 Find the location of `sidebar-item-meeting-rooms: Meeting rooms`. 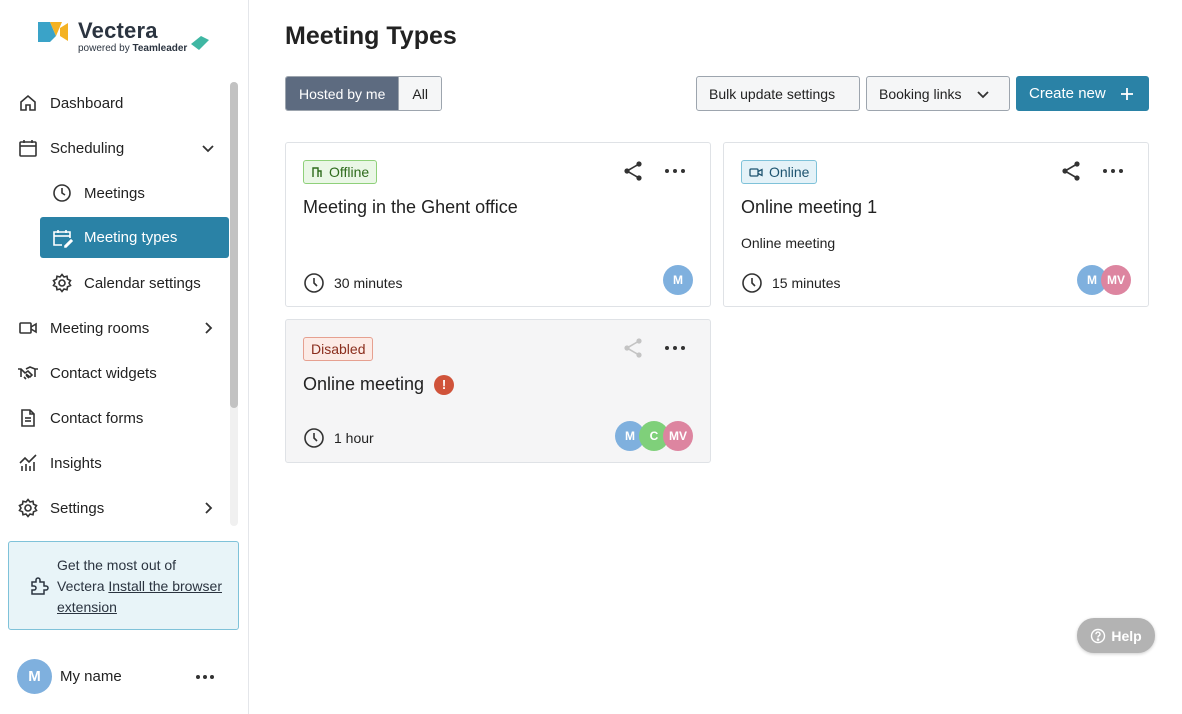

sidebar-item-meeting-rooms: Meeting rooms is located at coordinates (118, 328).